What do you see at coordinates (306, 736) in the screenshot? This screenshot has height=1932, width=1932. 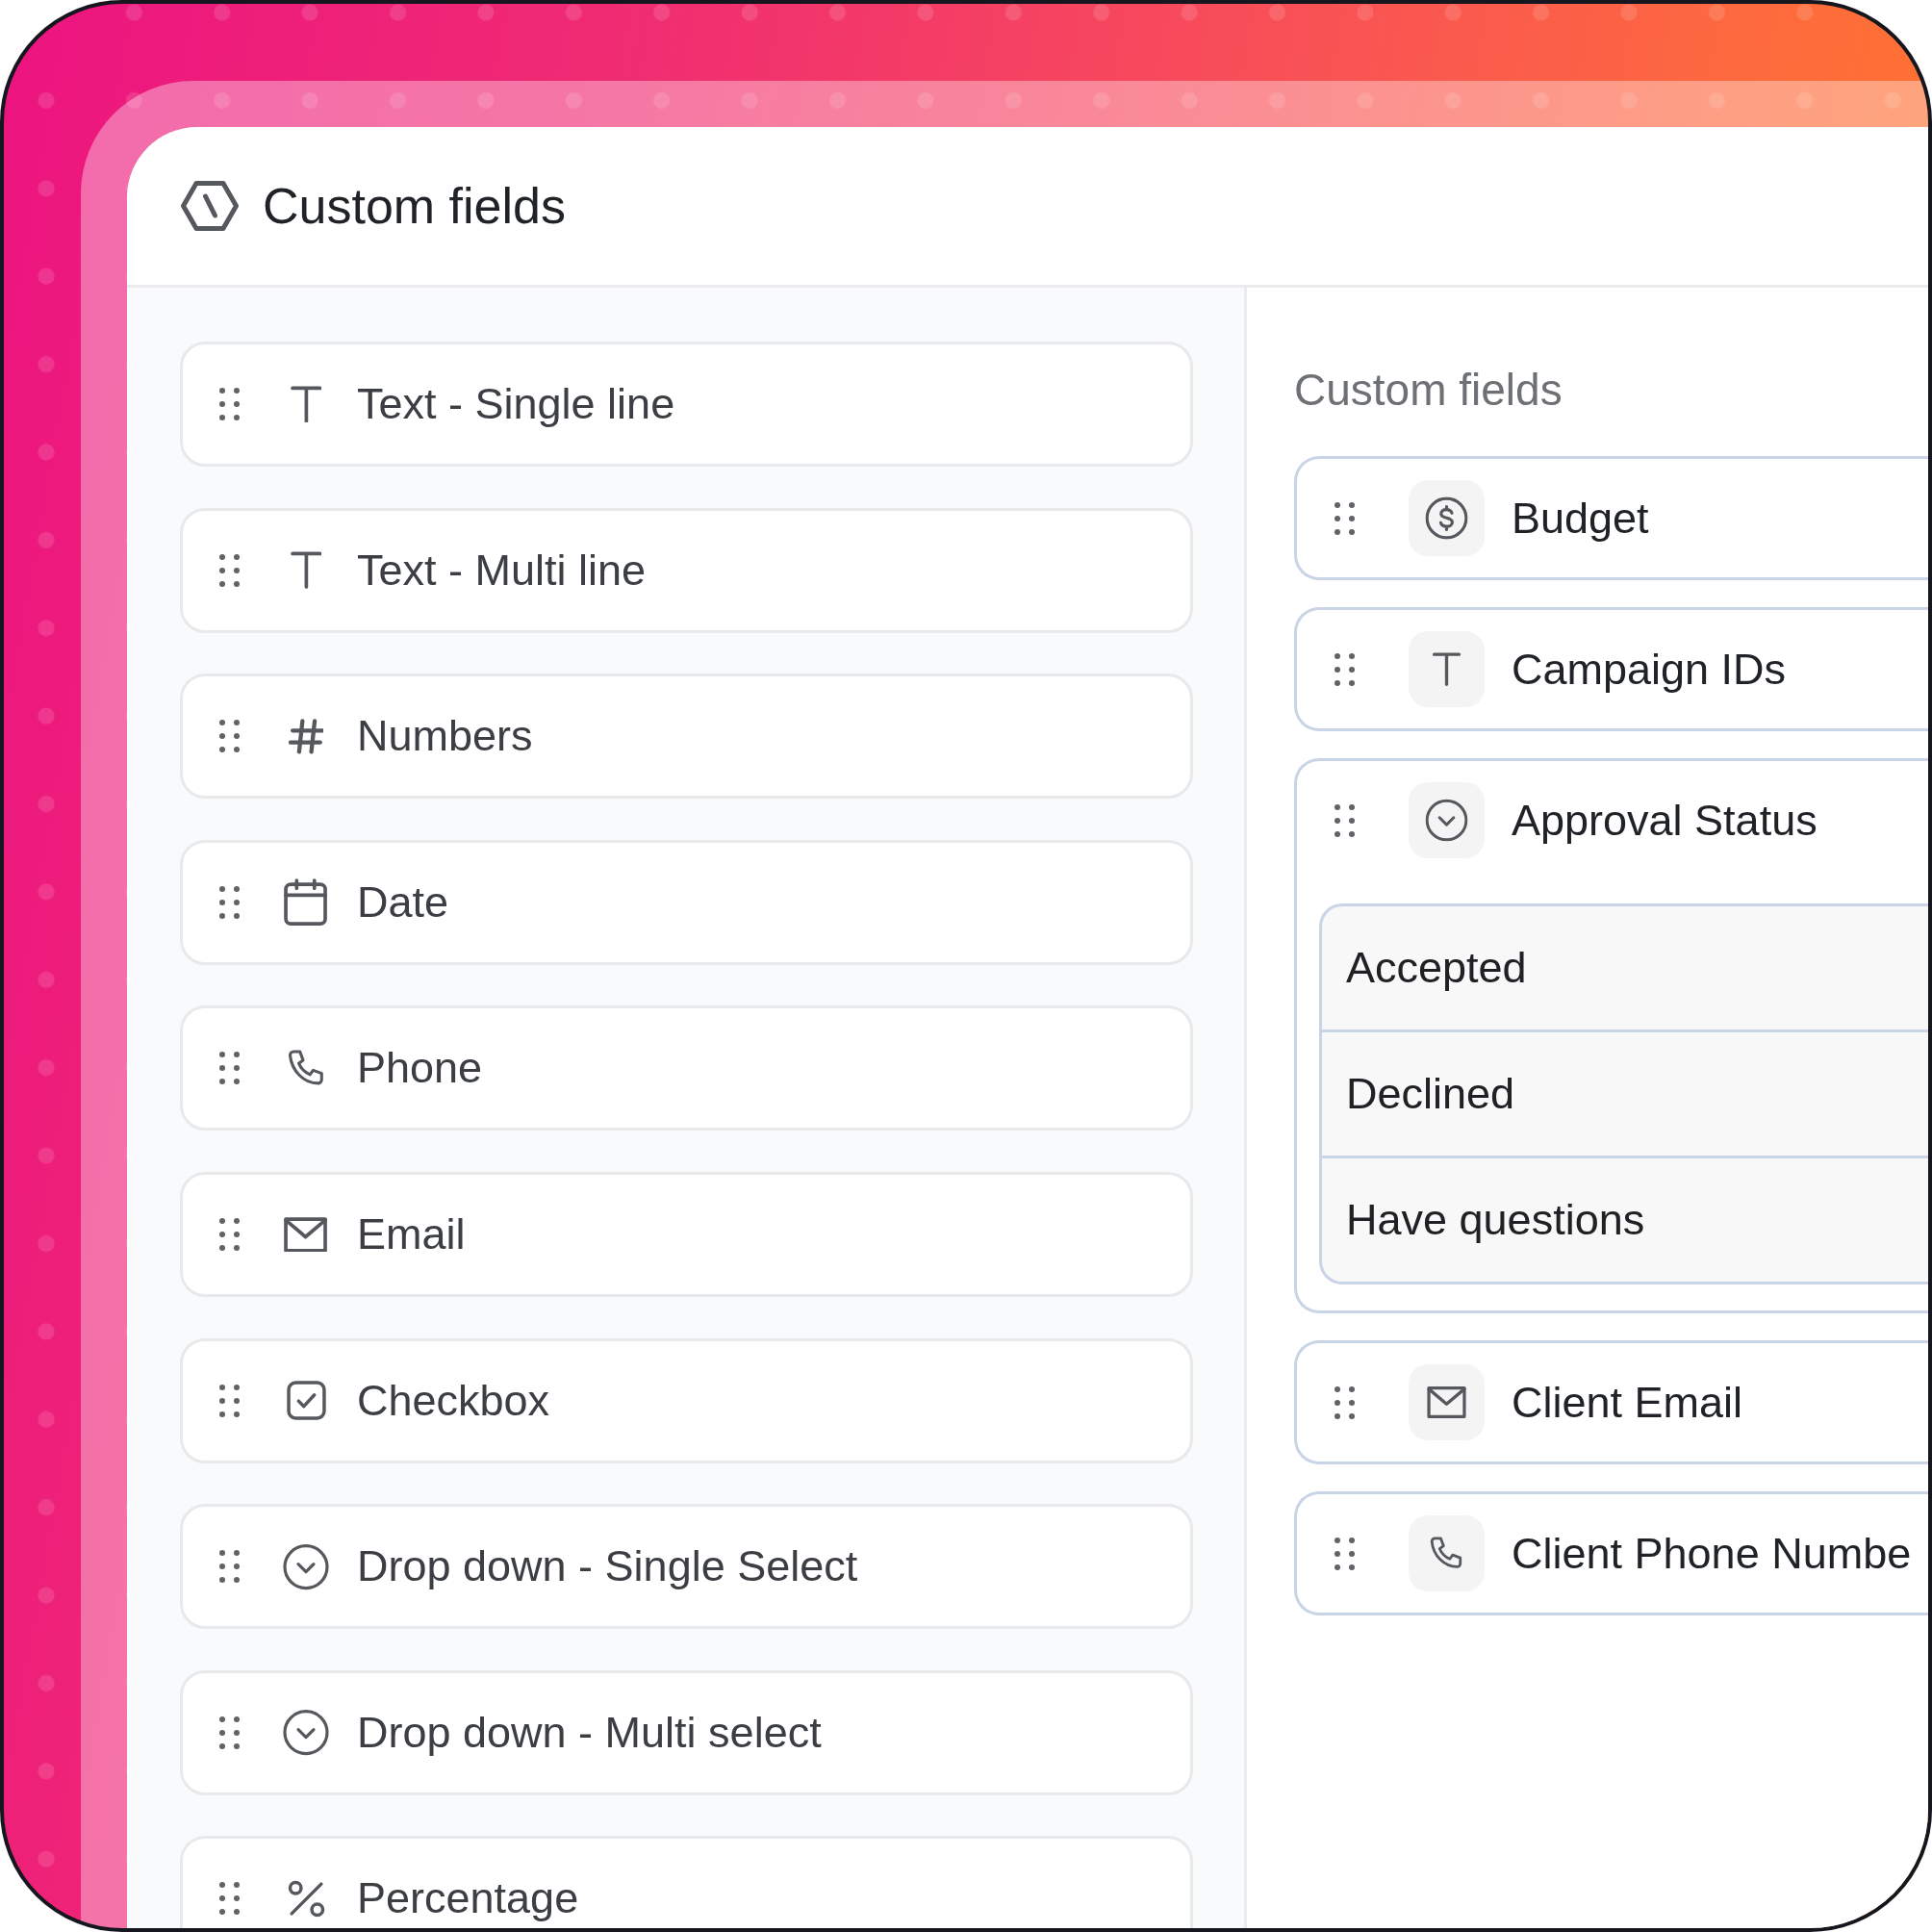 I see `hash-icon` at bounding box center [306, 736].